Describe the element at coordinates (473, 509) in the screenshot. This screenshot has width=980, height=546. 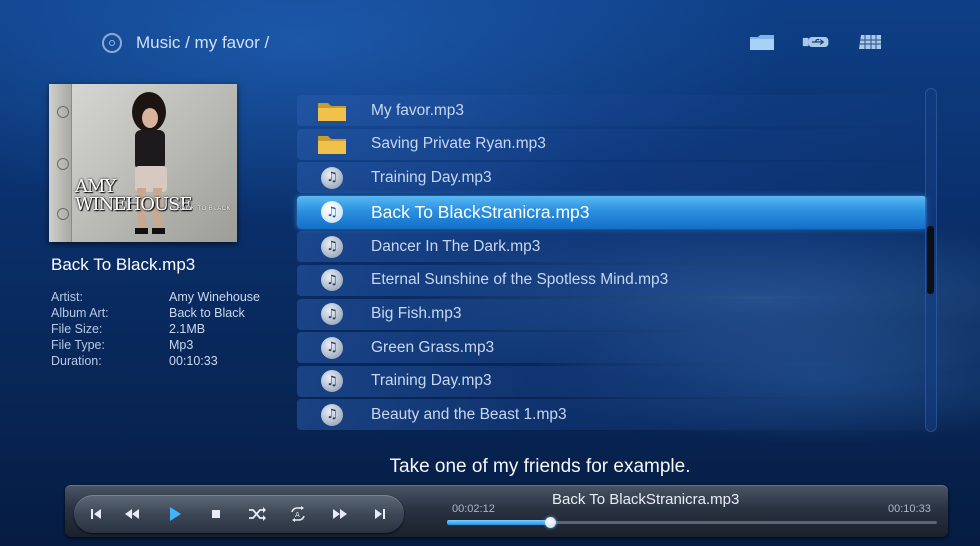
I see `elapsed-time: 00:02:12` at that location.